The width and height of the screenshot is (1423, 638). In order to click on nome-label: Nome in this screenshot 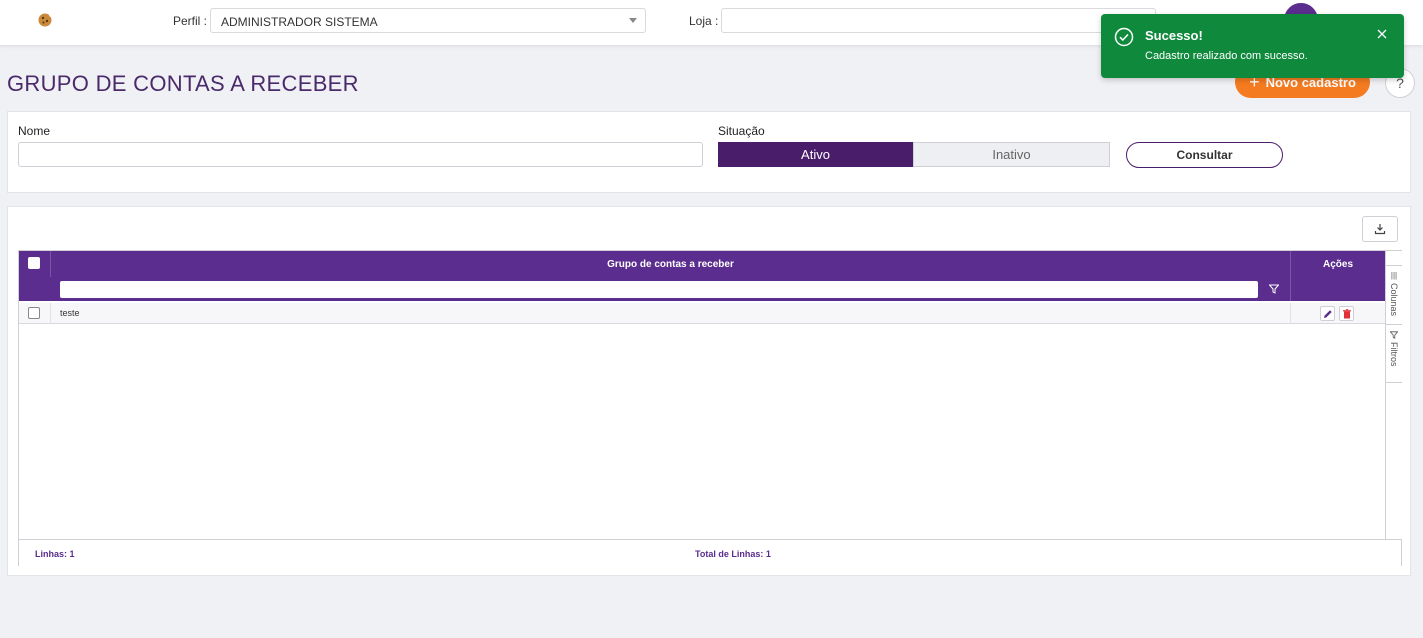, I will do `click(34, 131)`.